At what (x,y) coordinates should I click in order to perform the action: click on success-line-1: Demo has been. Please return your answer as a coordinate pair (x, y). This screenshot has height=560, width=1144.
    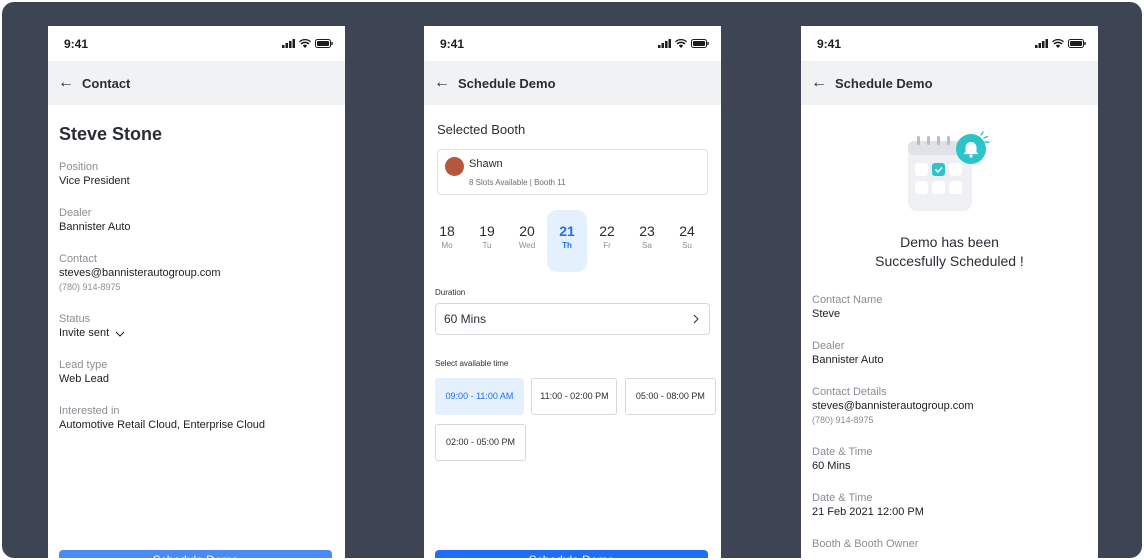
    Looking at the image, I should click on (949, 242).